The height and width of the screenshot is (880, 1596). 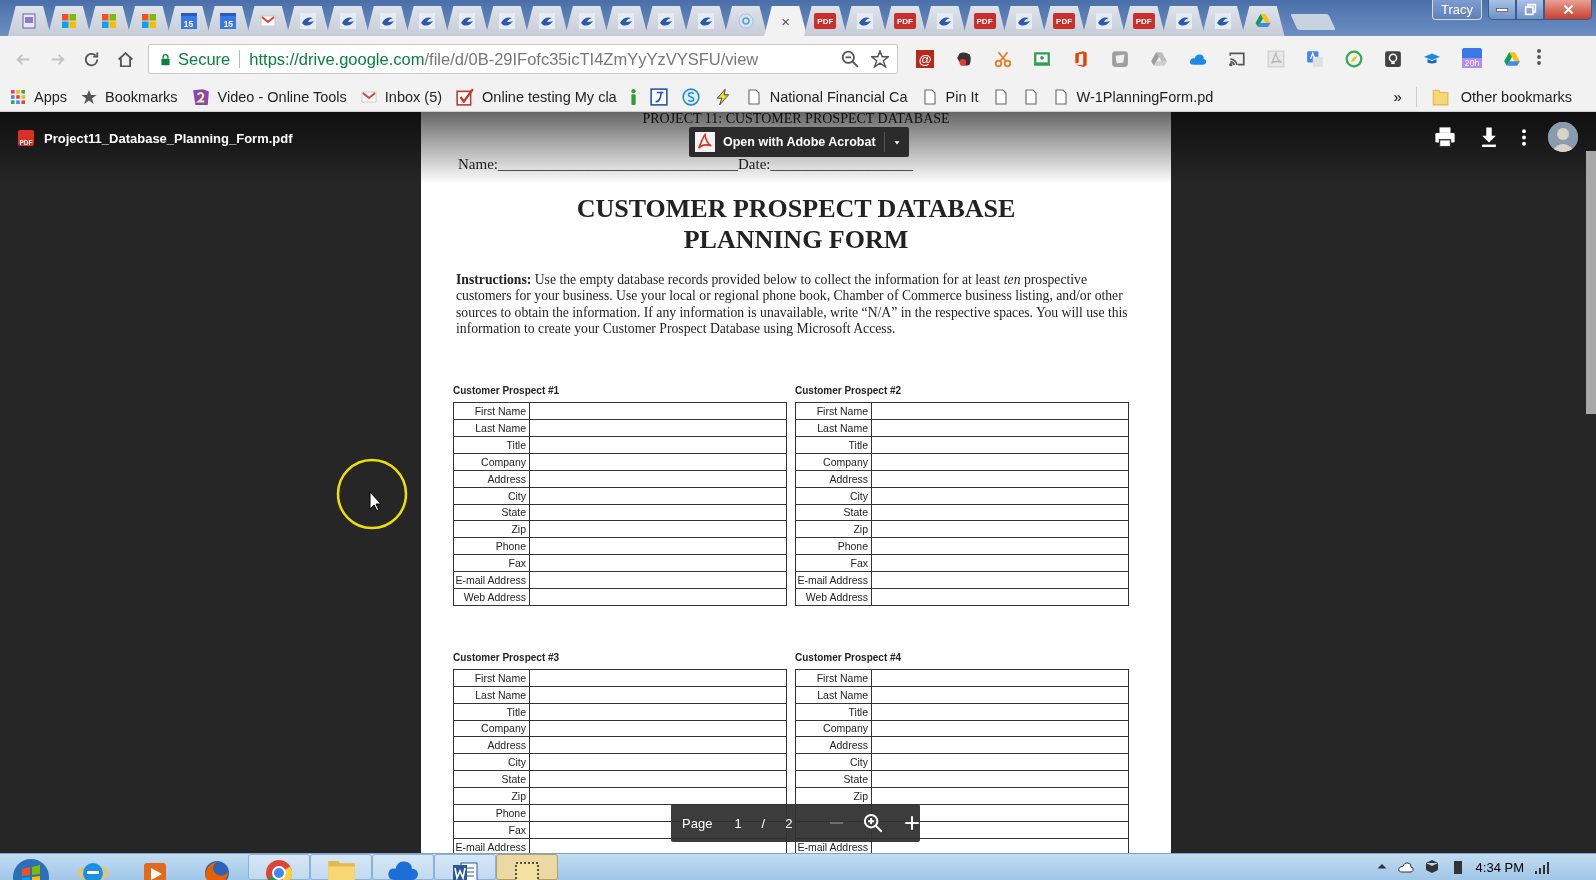 What do you see at coordinates (1276, 59) in the screenshot?
I see `acrobat-icon` at bounding box center [1276, 59].